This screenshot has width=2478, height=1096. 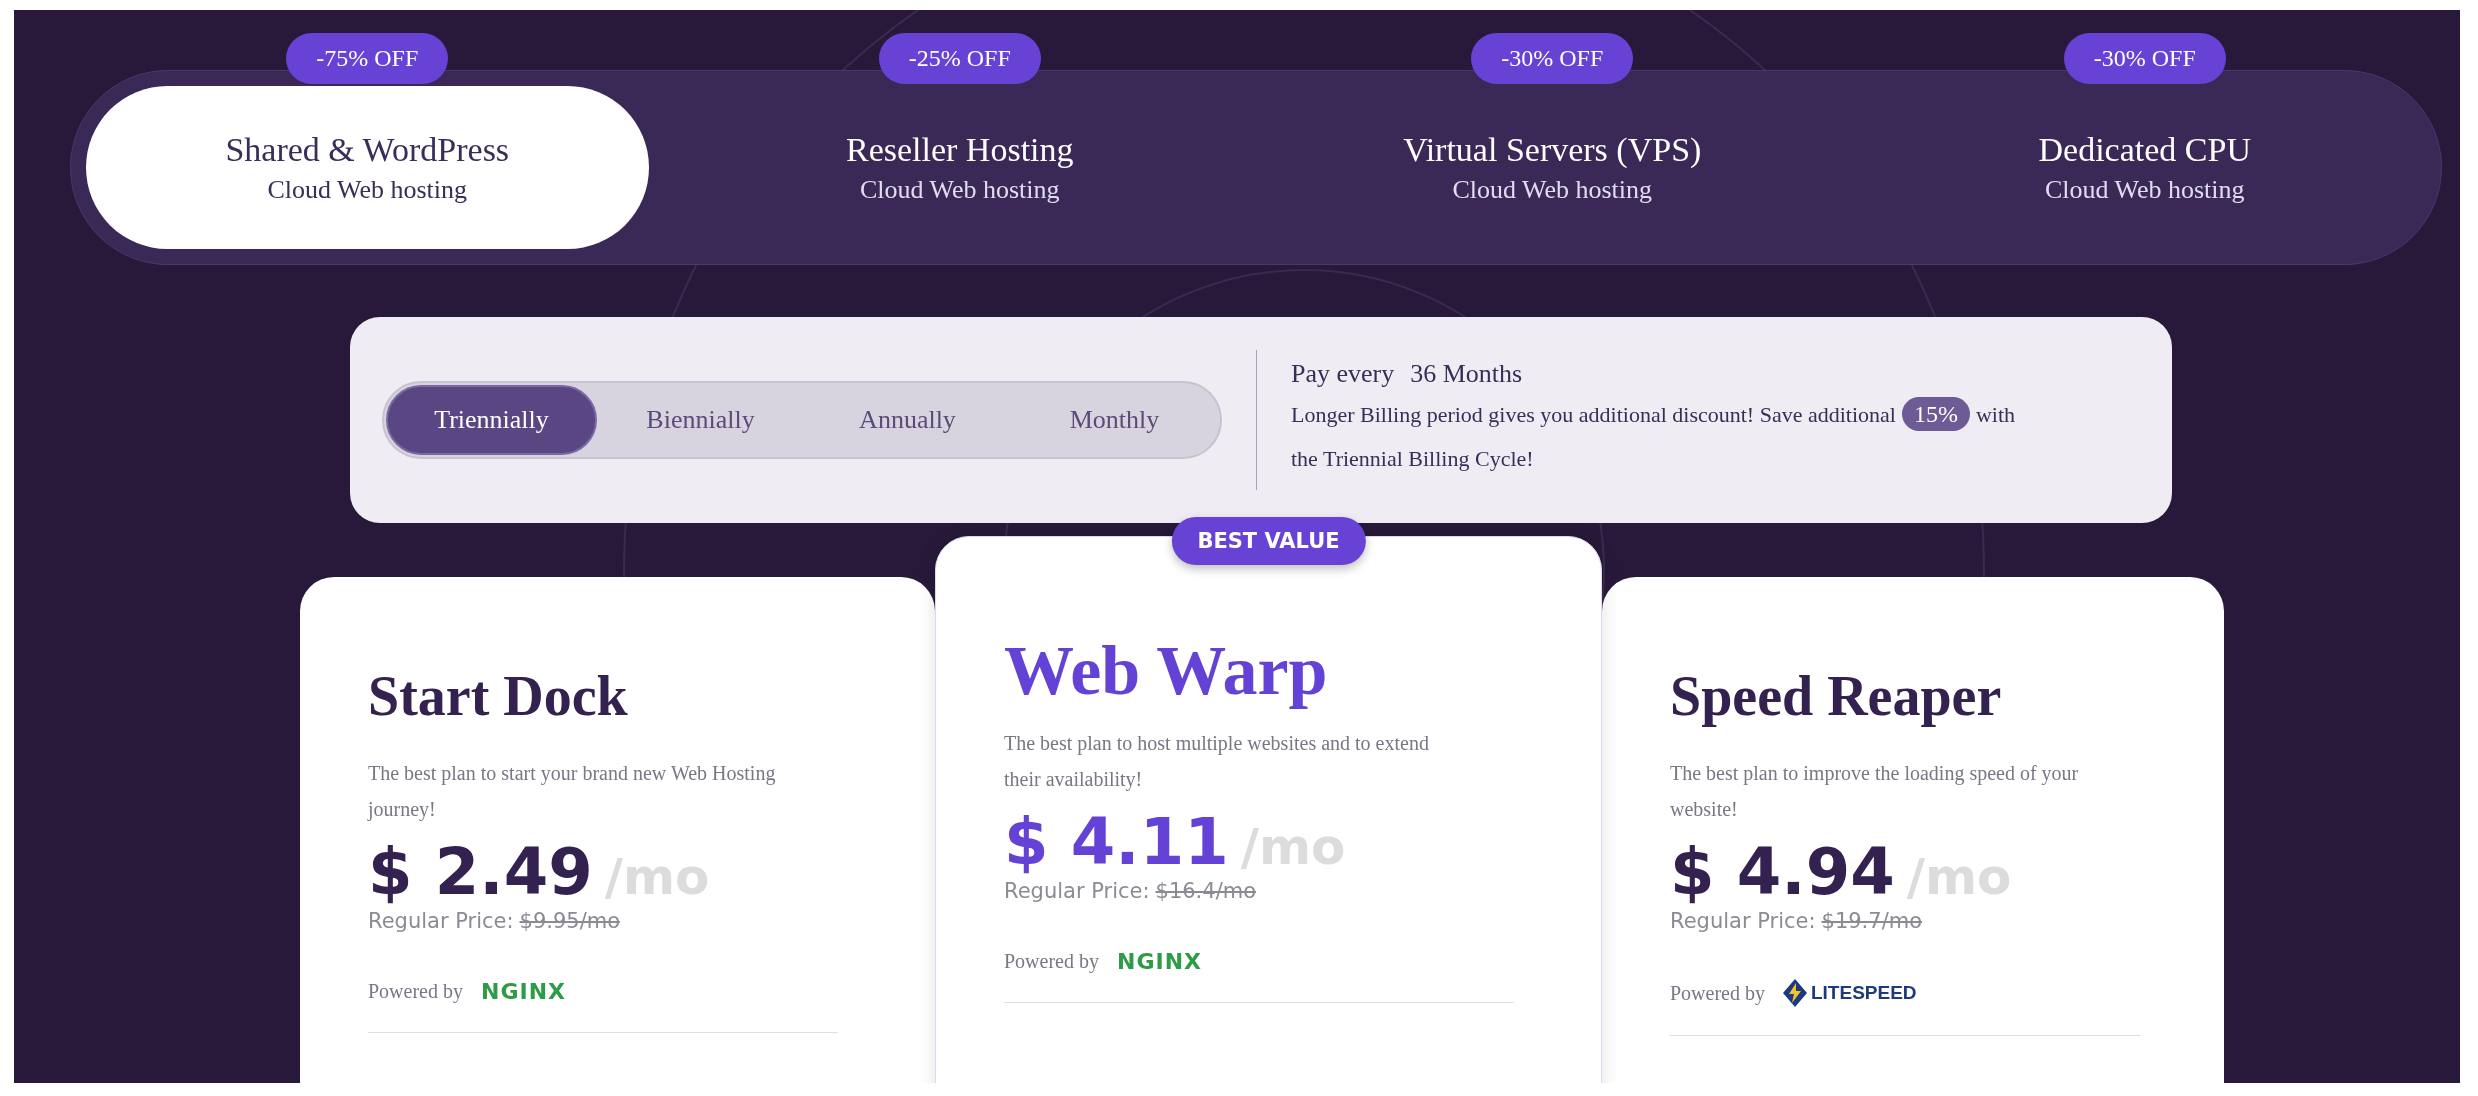 I want to click on plan-description: The best plan to start your brand new Web Hosting journey!, so click(x=572, y=792).